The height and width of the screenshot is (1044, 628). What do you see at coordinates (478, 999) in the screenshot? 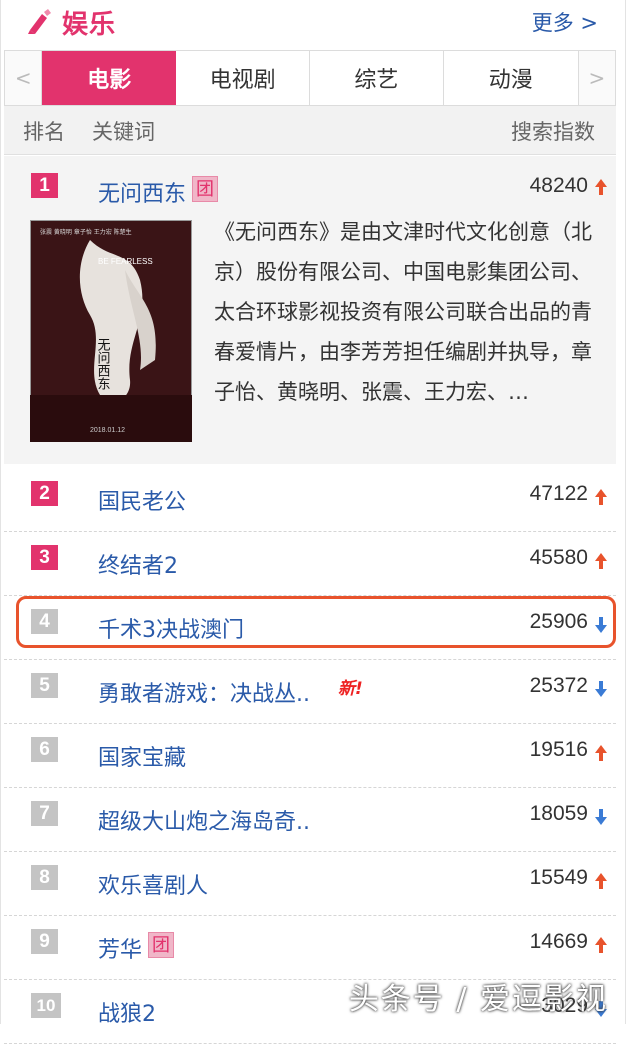
I see `watermark: 头条号 / 爱逗影视` at bounding box center [478, 999].